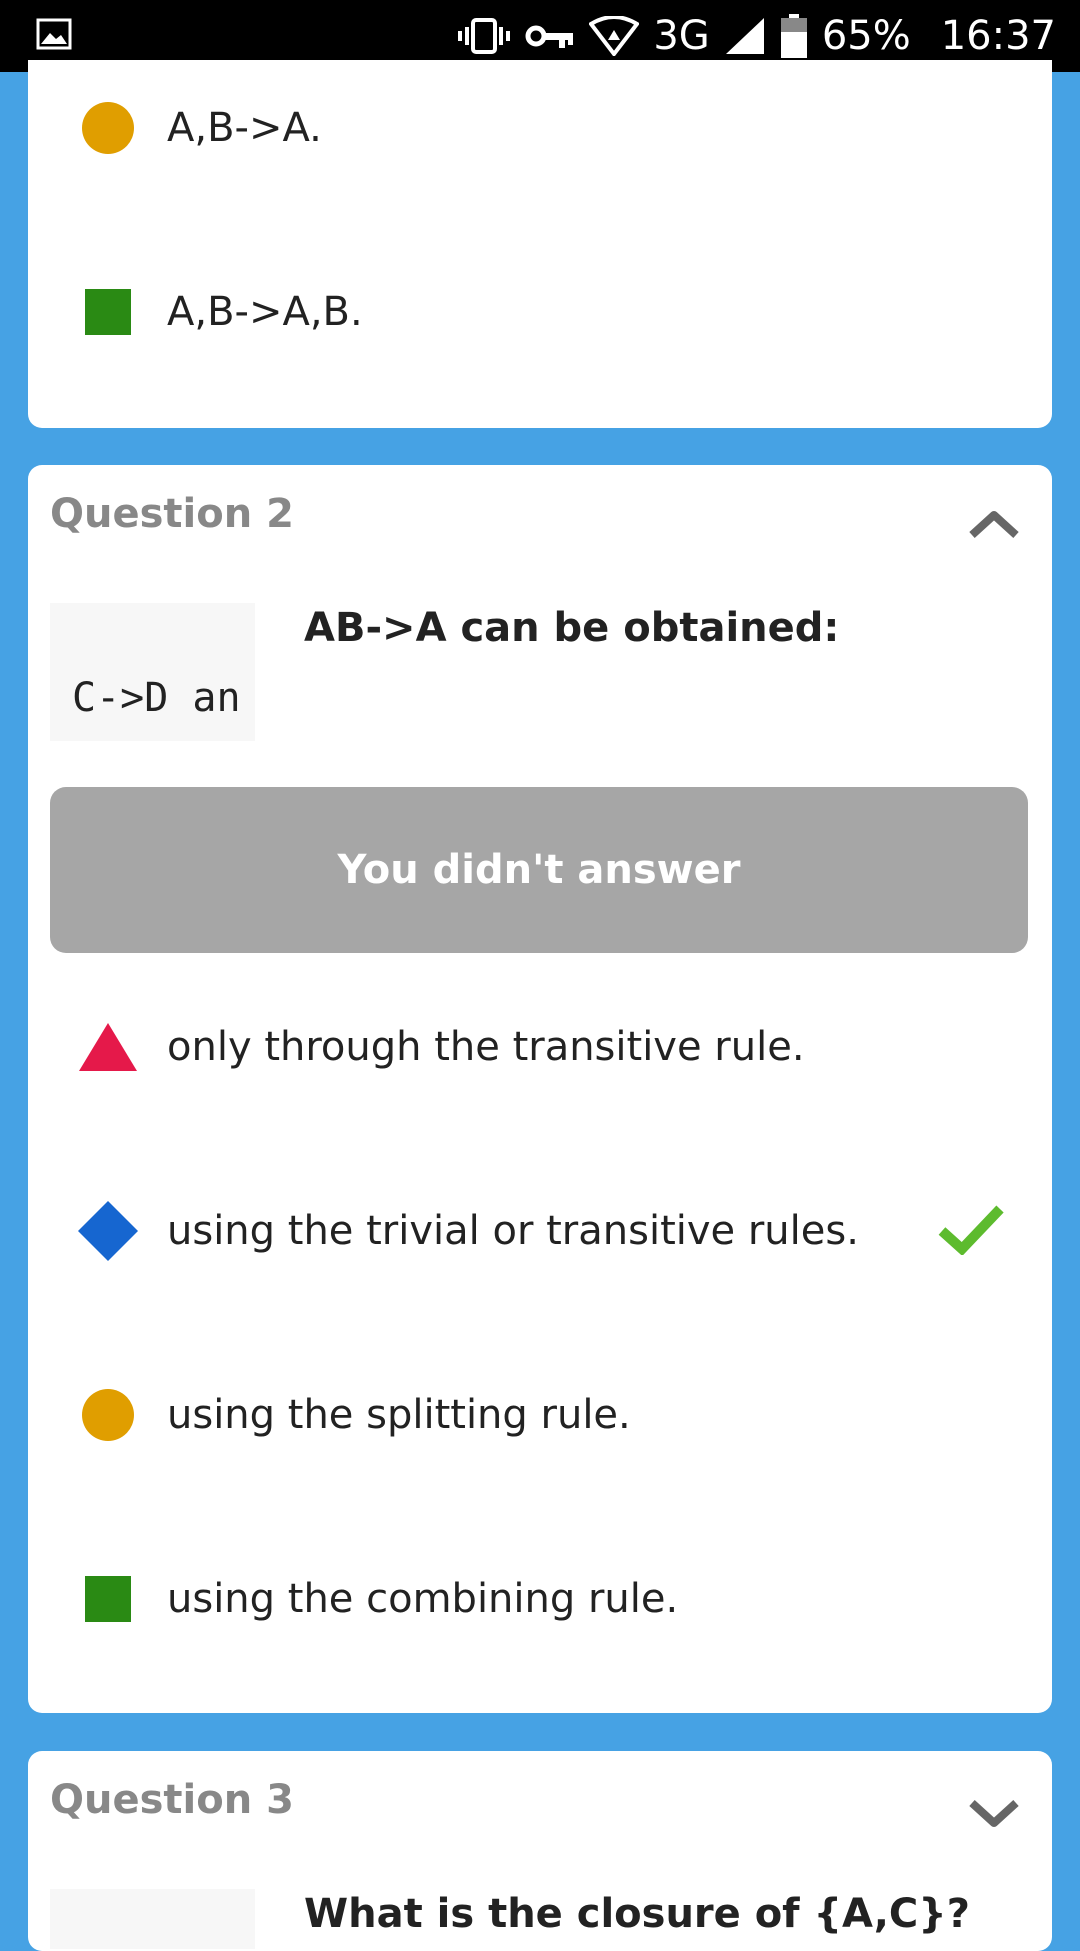 This screenshot has height=1951, width=1080. What do you see at coordinates (423, 1599) in the screenshot?
I see `option-text: using the combining rule.` at bounding box center [423, 1599].